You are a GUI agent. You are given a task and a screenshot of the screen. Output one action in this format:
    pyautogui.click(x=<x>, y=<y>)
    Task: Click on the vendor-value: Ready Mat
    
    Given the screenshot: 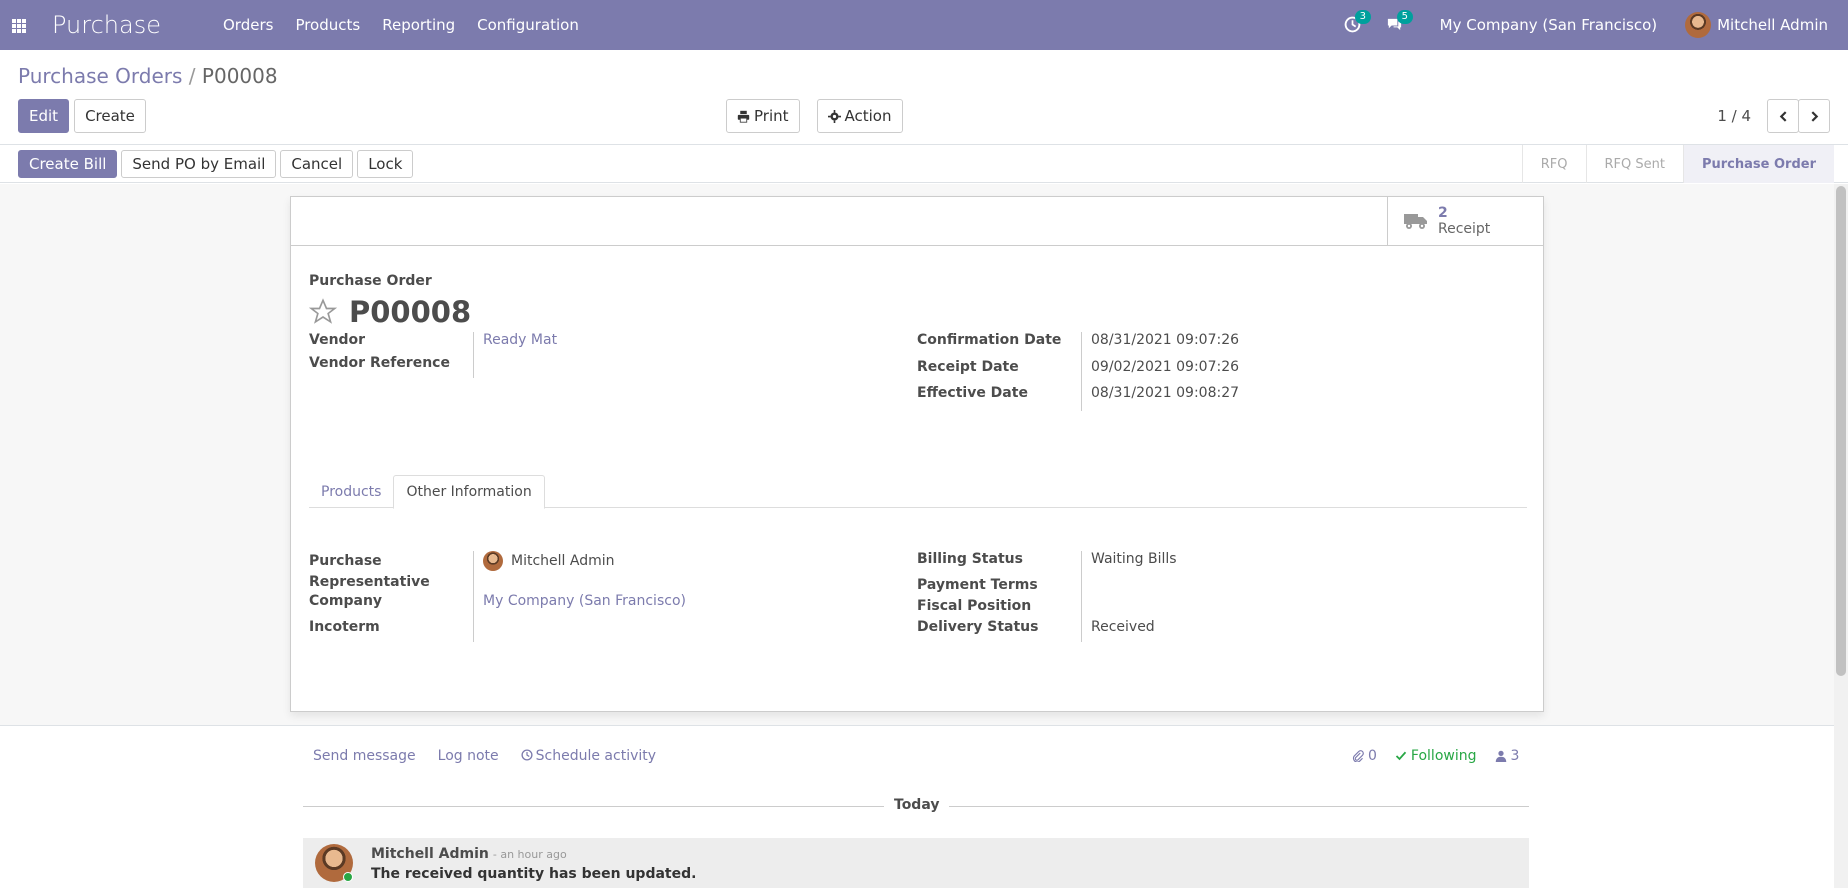 What is the action you would take?
    pyautogui.click(x=515, y=343)
    